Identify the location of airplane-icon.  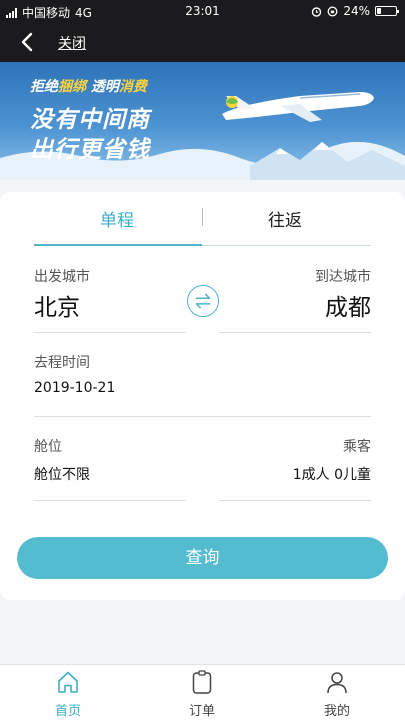
(298, 107).